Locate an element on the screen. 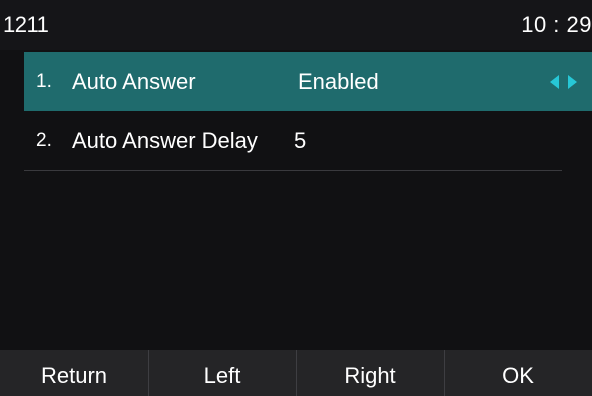  chevron-right-icon is located at coordinates (572, 82).